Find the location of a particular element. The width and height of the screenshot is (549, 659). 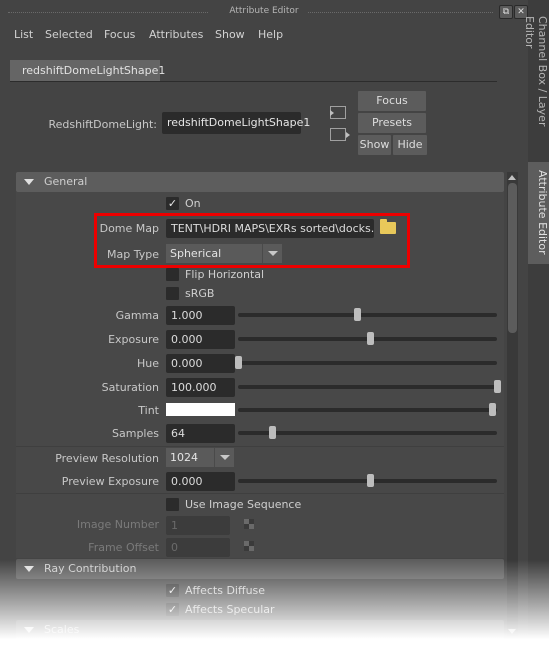

ray-contribution-section-header: Ray Contribution is located at coordinates (260, 569).